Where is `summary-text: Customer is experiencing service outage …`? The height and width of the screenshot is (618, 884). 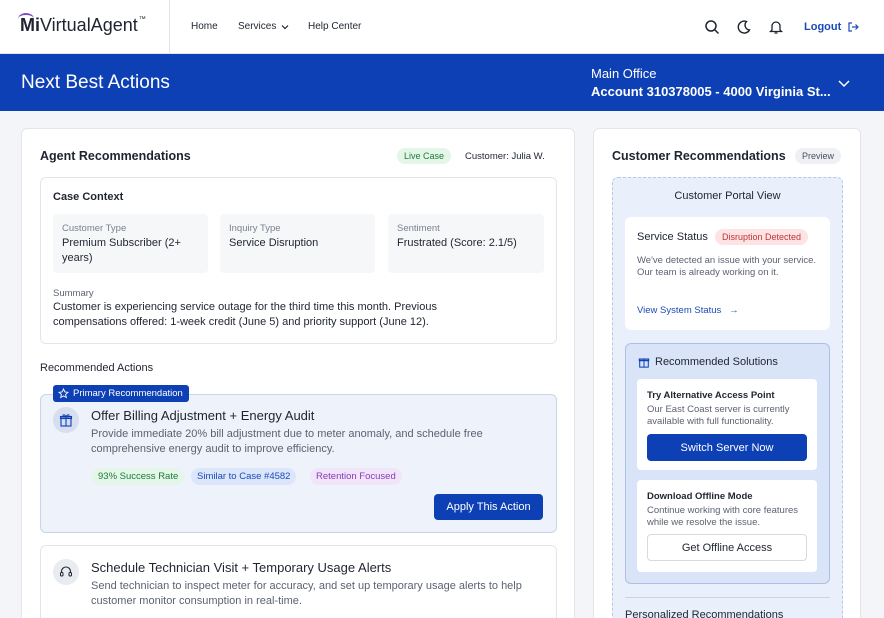
summary-text: Customer is experiencing service outage … is located at coordinates (245, 314).